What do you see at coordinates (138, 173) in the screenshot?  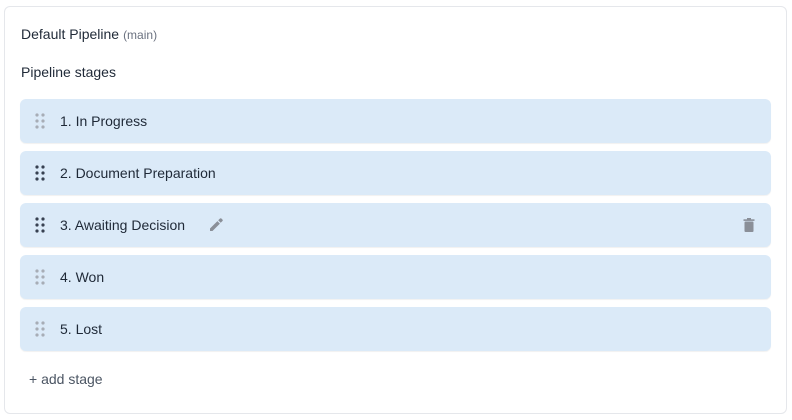 I see `stage-label: 2. Document Preparation` at bounding box center [138, 173].